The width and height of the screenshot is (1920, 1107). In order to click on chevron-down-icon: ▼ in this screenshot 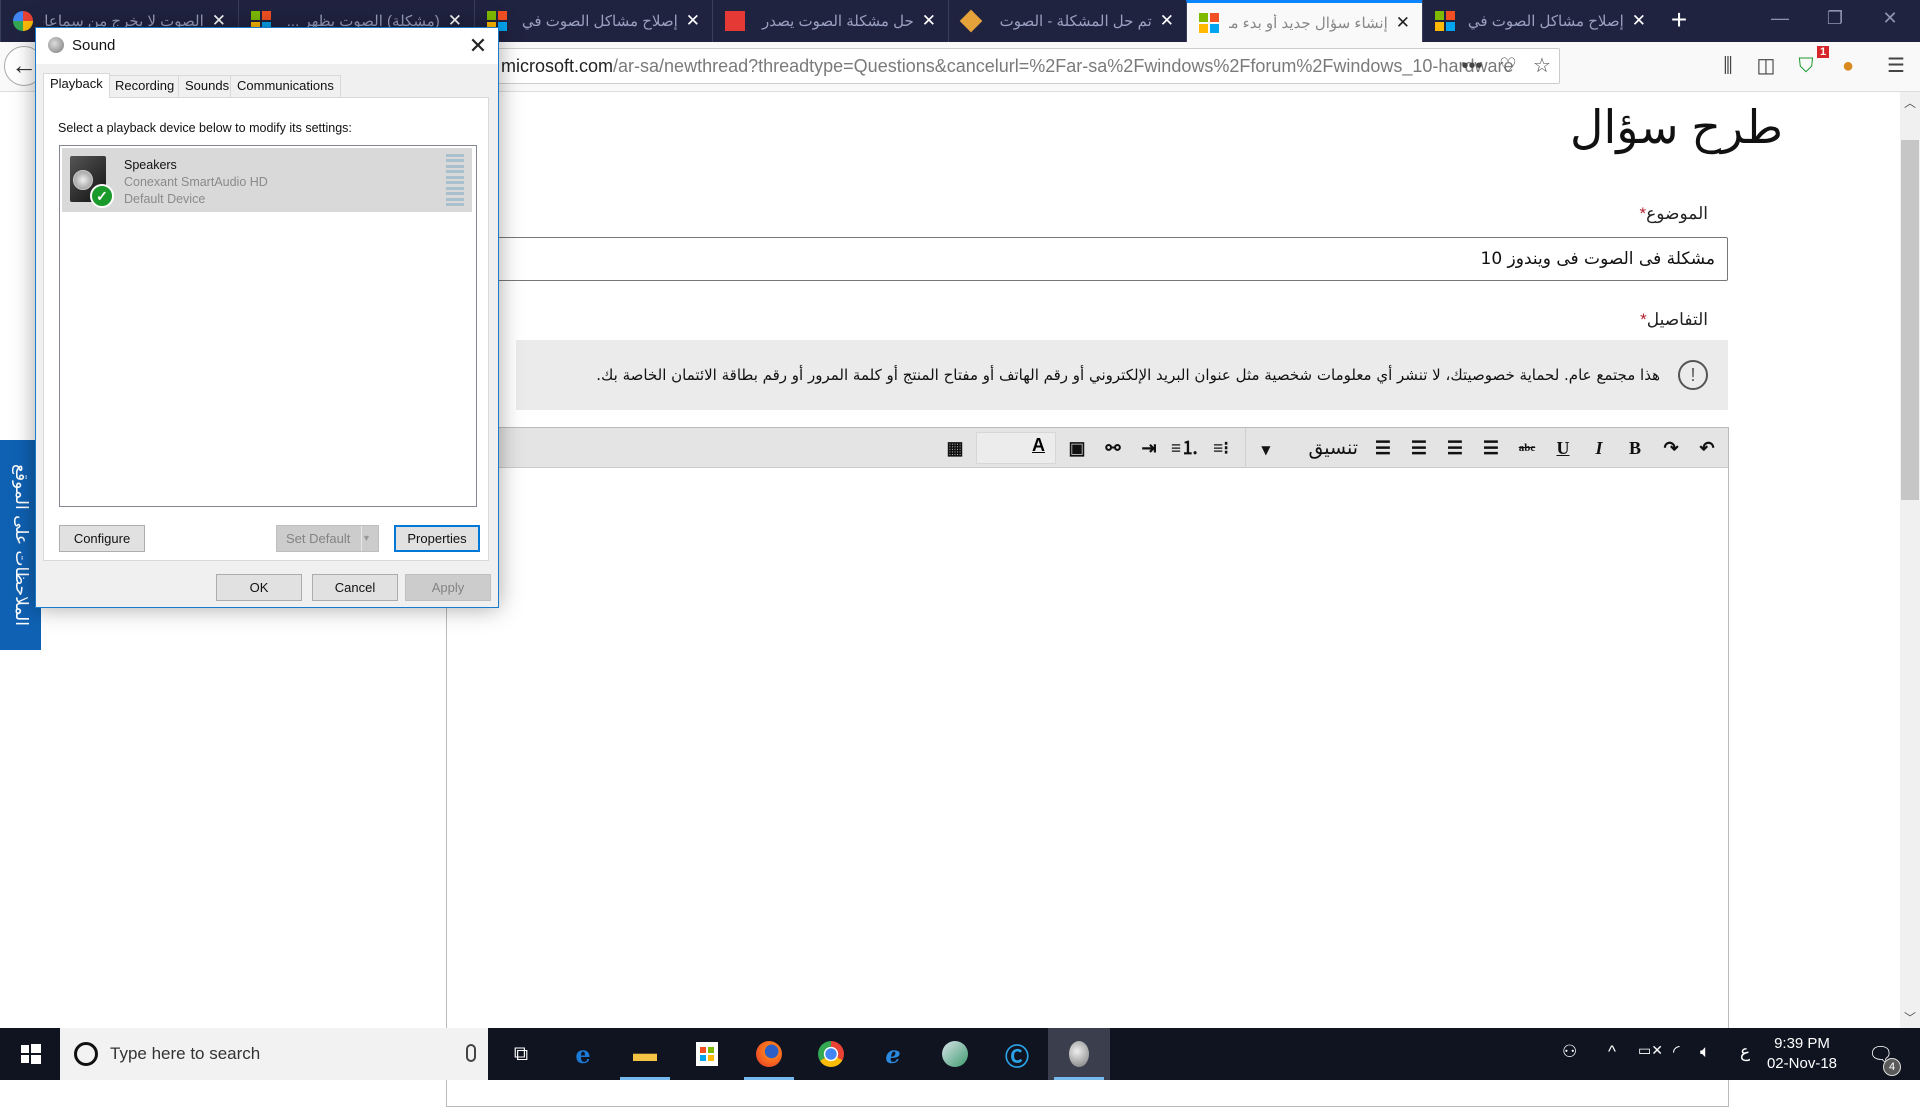, I will do `click(1266, 450)`.